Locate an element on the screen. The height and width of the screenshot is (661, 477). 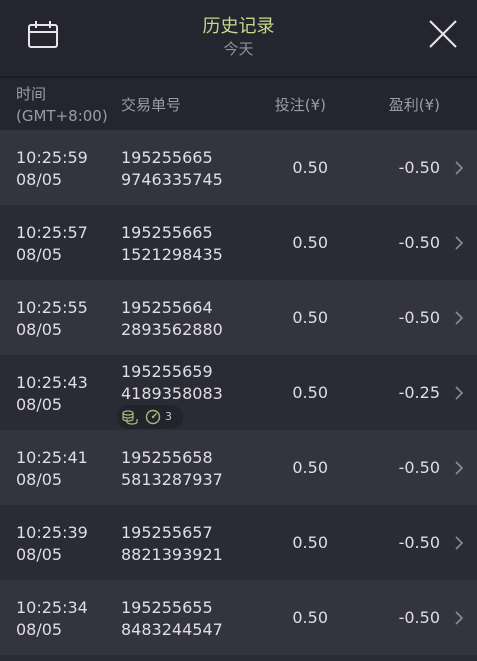
title-block: 历史记录 今天 is located at coordinates (238, 37).